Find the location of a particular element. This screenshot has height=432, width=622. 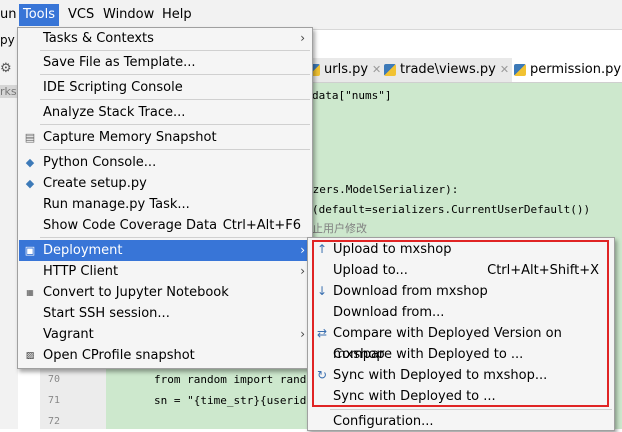

python-console-icon: ◆ is located at coordinates (30, 162).